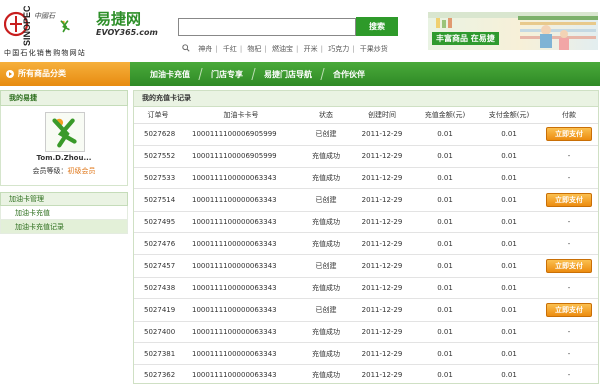  Describe the element at coordinates (227, 74) in the screenshot. I see `nav-item-store-exclusive: 门店专享` at that location.